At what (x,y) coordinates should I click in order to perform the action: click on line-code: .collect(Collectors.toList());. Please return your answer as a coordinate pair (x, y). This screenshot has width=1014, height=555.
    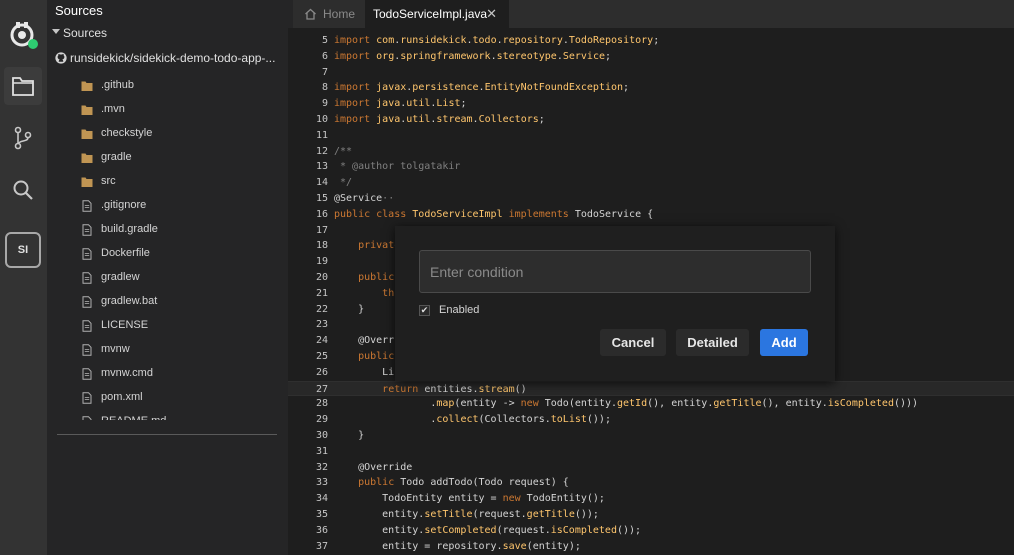
    Looking at the image, I should click on (472, 420).